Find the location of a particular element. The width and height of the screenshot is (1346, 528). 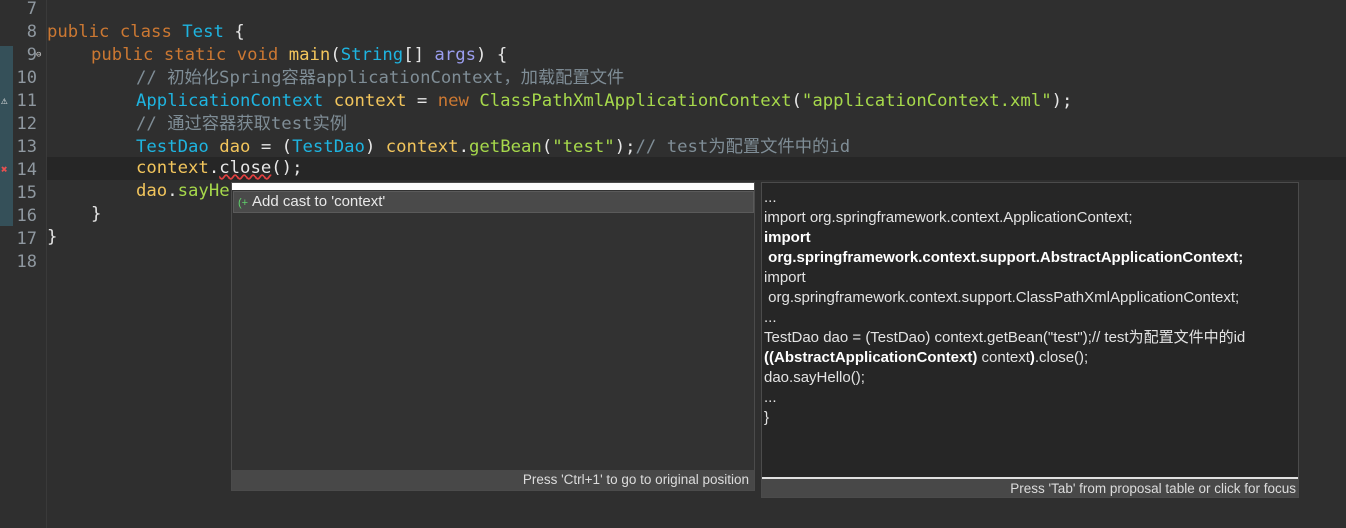

fold-toggle-icon: ⊖ is located at coordinates (40, 55).